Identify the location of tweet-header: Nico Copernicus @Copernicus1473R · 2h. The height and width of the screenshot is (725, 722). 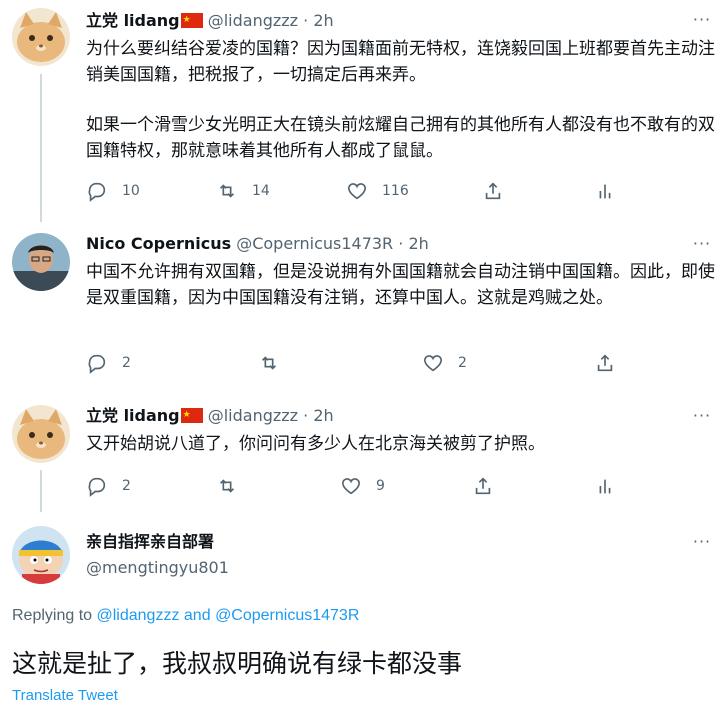
(257, 244).